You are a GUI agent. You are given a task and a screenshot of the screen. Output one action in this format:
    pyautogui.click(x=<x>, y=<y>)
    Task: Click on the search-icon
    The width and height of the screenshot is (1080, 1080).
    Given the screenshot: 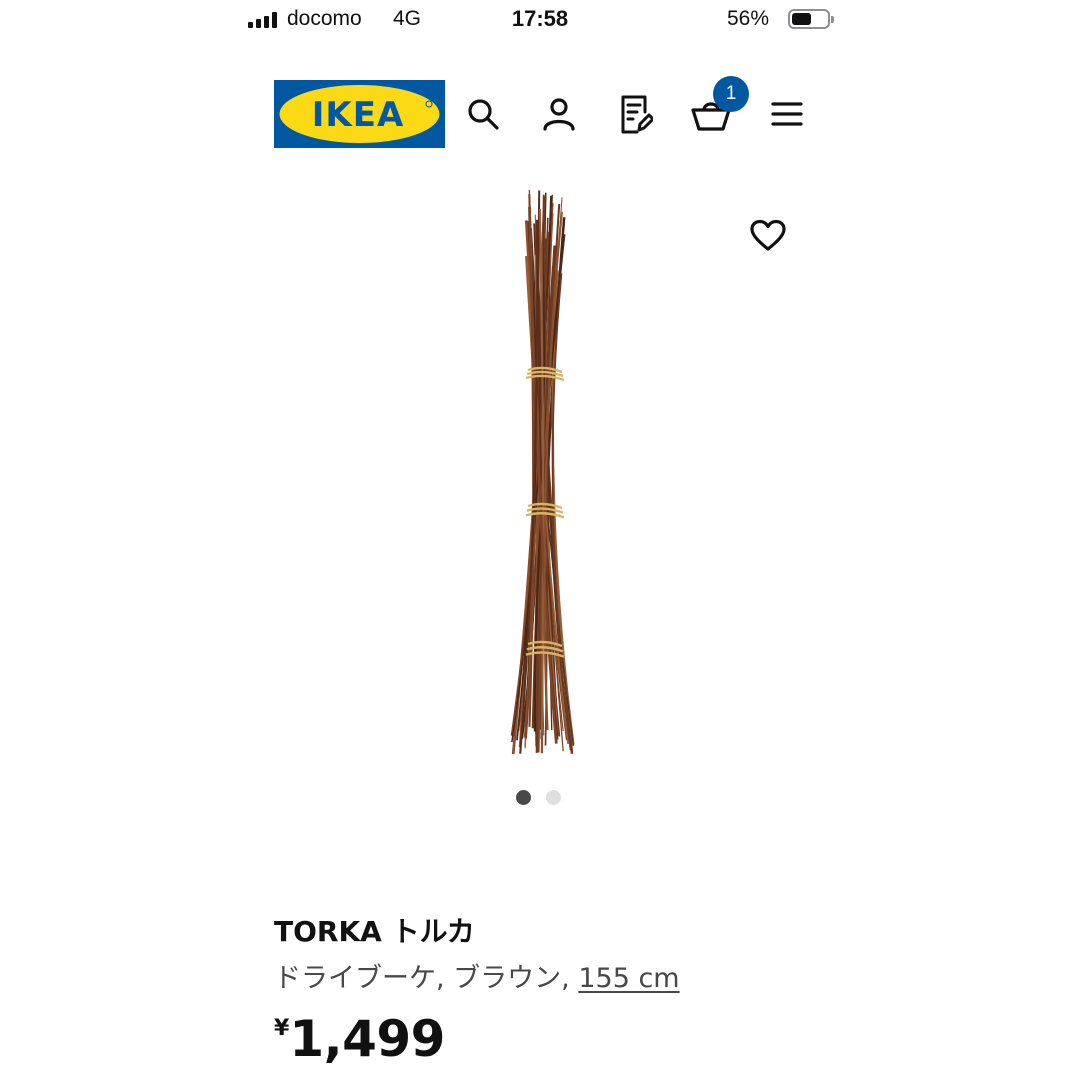 What is the action you would take?
    pyautogui.click(x=483, y=114)
    